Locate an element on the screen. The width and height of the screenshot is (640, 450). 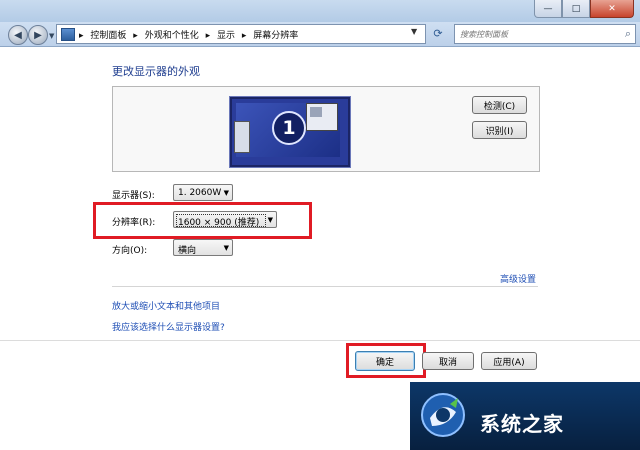
ok-highlight-box is located at coordinates (386, 360).